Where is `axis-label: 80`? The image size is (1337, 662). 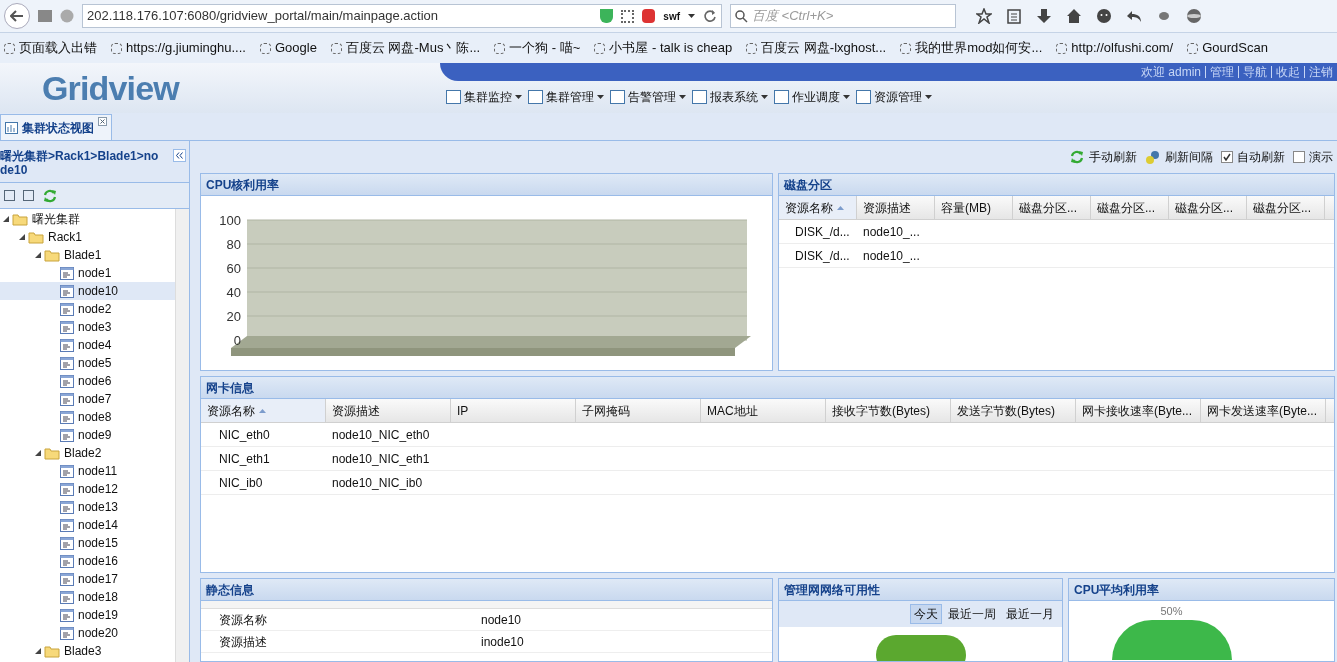 axis-label: 80 is located at coordinates (233, 245).